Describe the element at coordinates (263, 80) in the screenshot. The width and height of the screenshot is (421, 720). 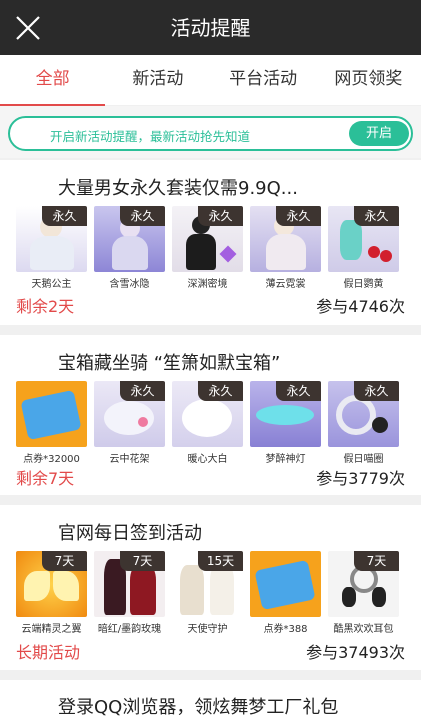
I see `tab-platform: 平台活动` at that location.